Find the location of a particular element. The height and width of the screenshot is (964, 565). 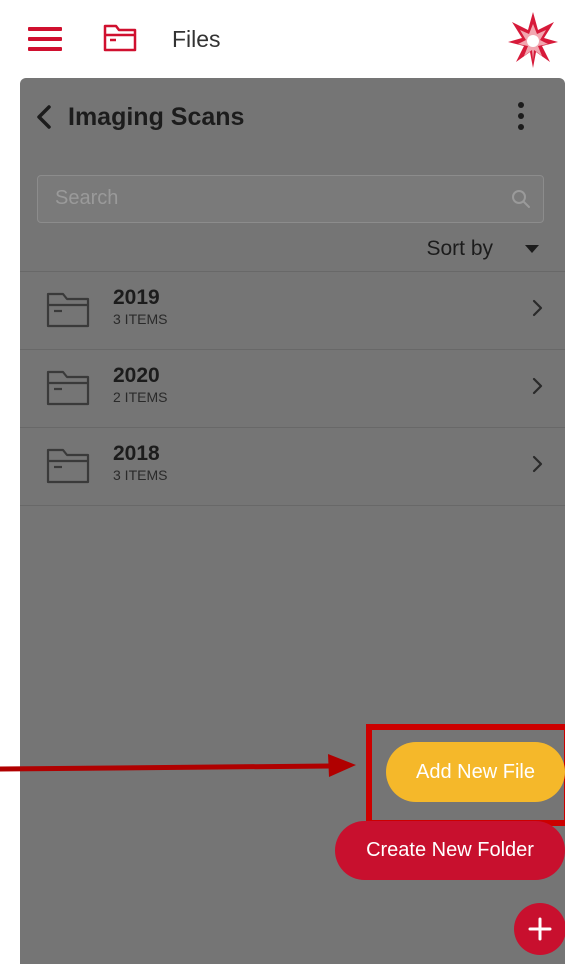

add-new-file-button: Add New File is located at coordinates (475, 772).